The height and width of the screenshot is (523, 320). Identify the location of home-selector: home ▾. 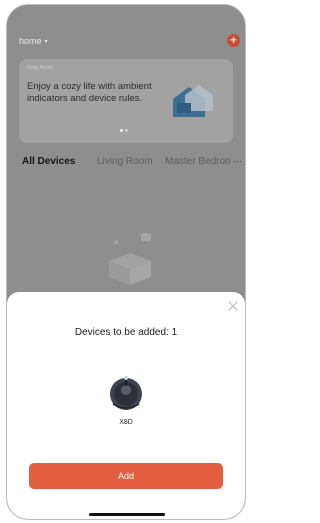
(33, 41).